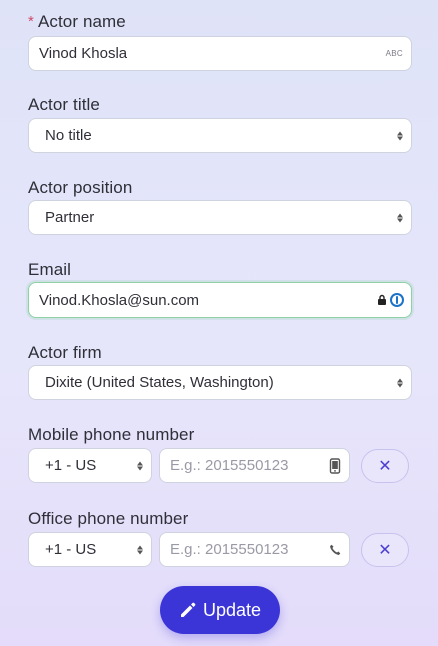  What do you see at coordinates (65, 352) in the screenshot?
I see `actor-firm-label: Actor firm` at bounding box center [65, 352].